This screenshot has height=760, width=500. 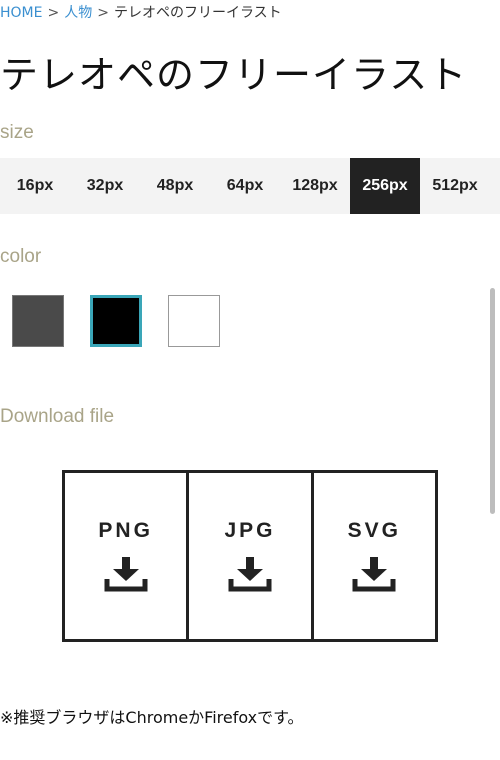 What do you see at coordinates (125, 556) in the screenshot?
I see `download-png-button: PNG` at bounding box center [125, 556].